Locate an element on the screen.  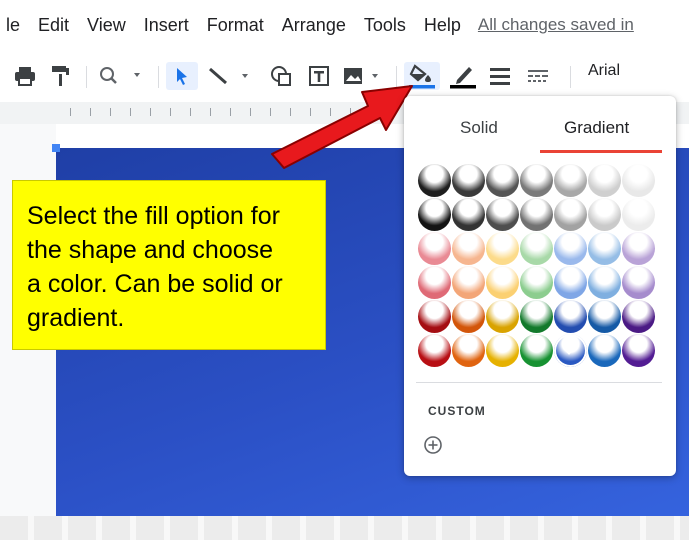
fill-type-tabs: Solid Gradient is located at coordinates (540, 124).